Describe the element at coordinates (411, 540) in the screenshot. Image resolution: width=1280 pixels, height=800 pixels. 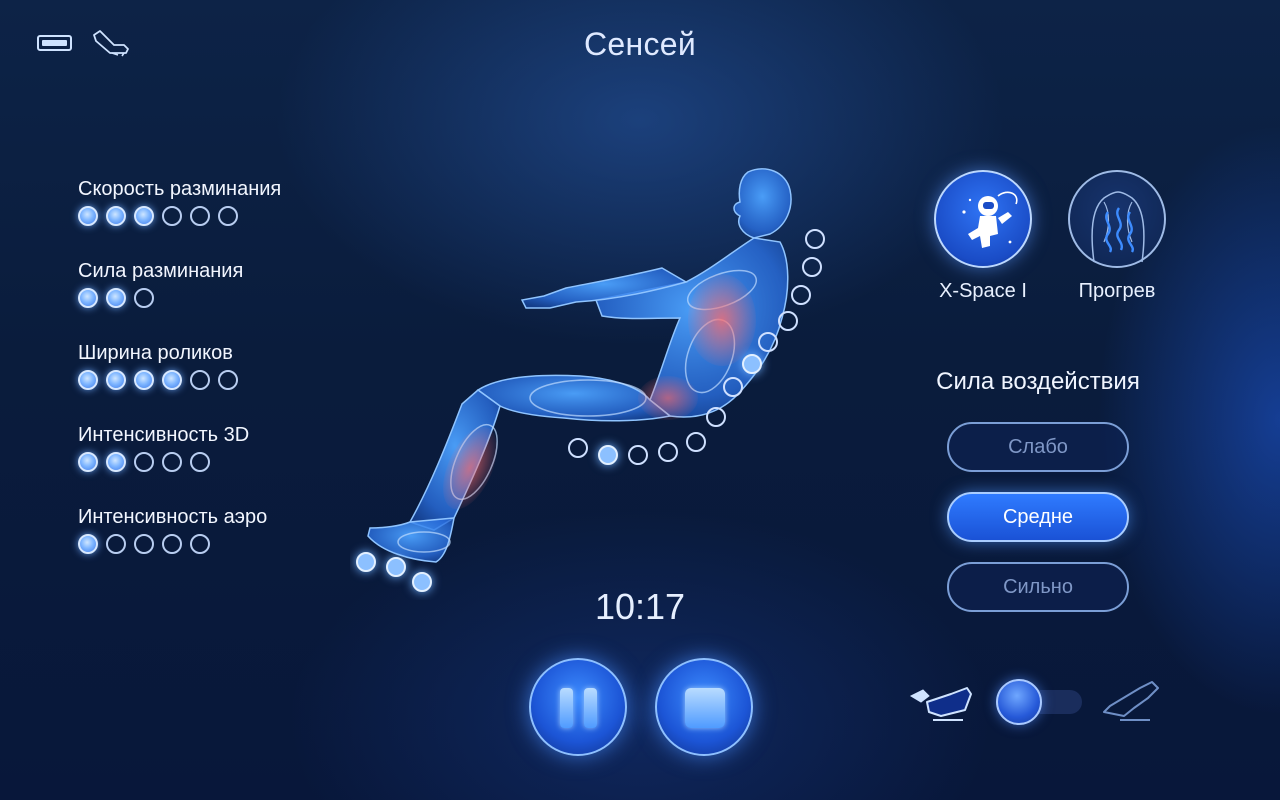
I see `figure-foot` at that location.